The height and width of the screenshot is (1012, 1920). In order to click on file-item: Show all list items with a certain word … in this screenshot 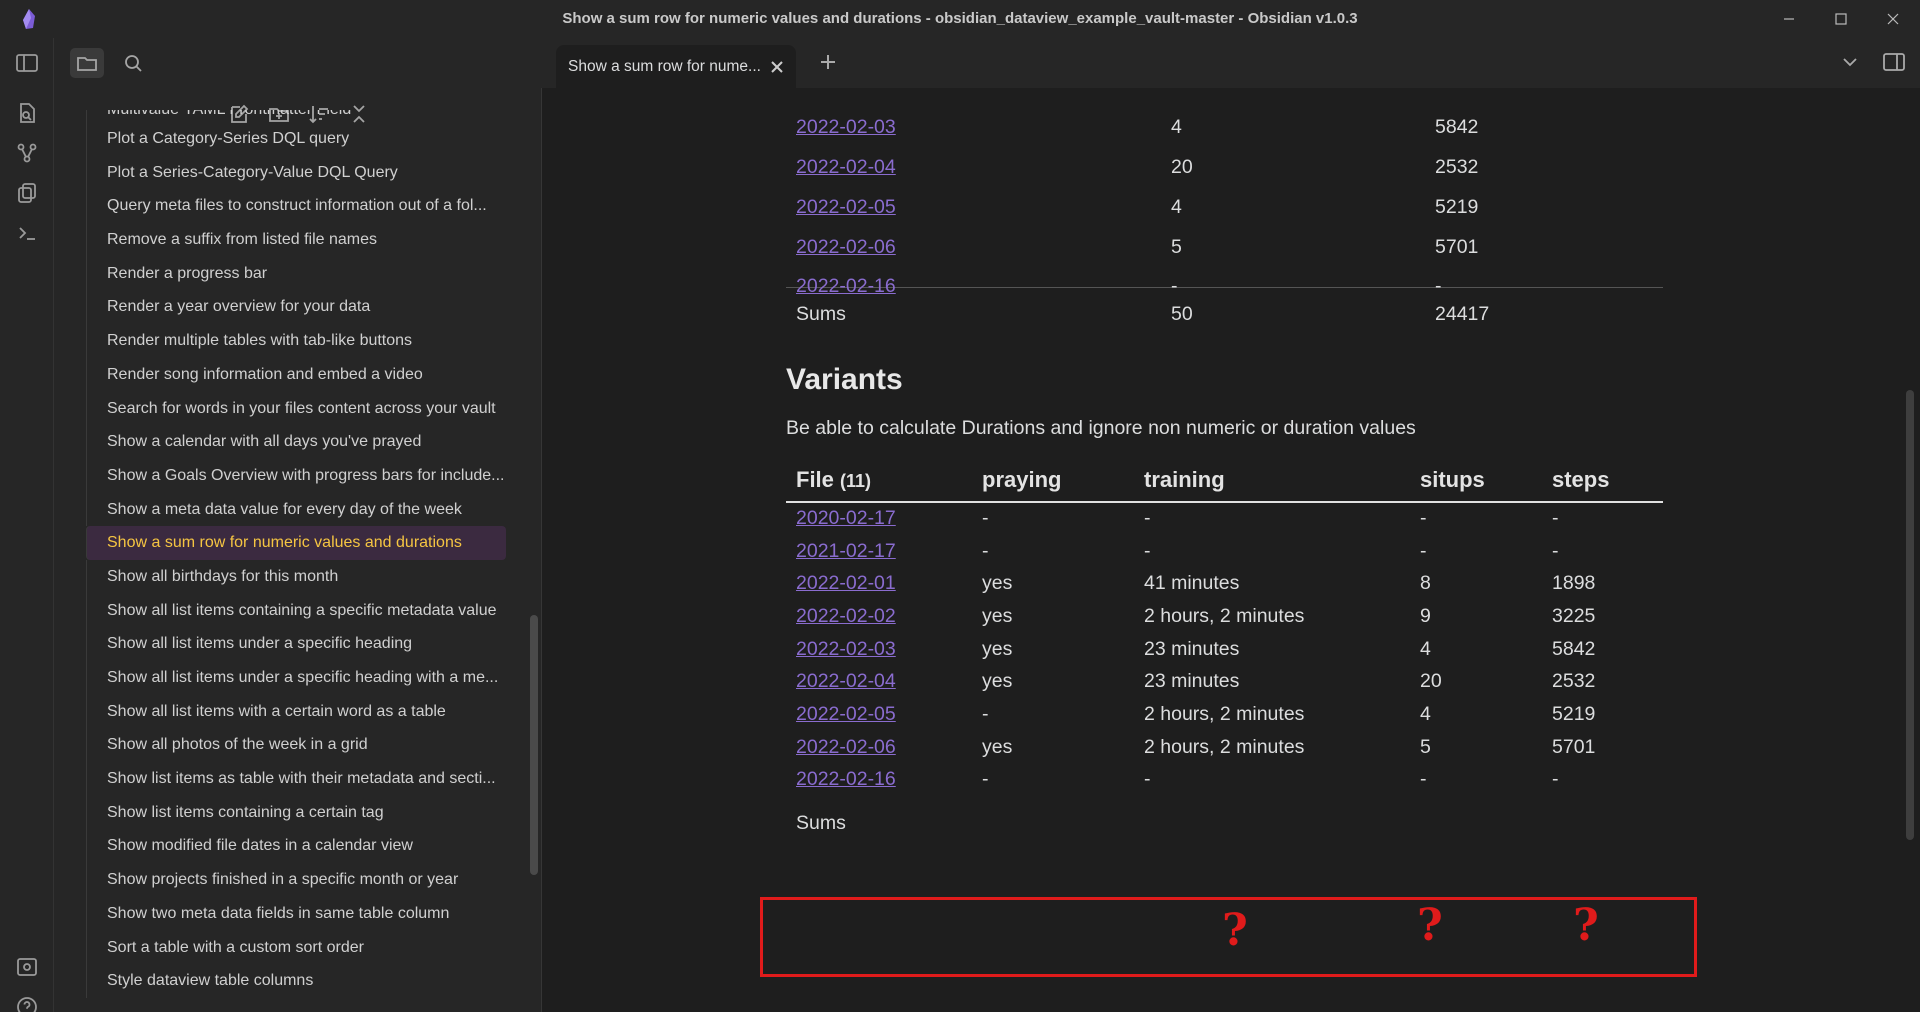, I will do `click(296, 711)`.